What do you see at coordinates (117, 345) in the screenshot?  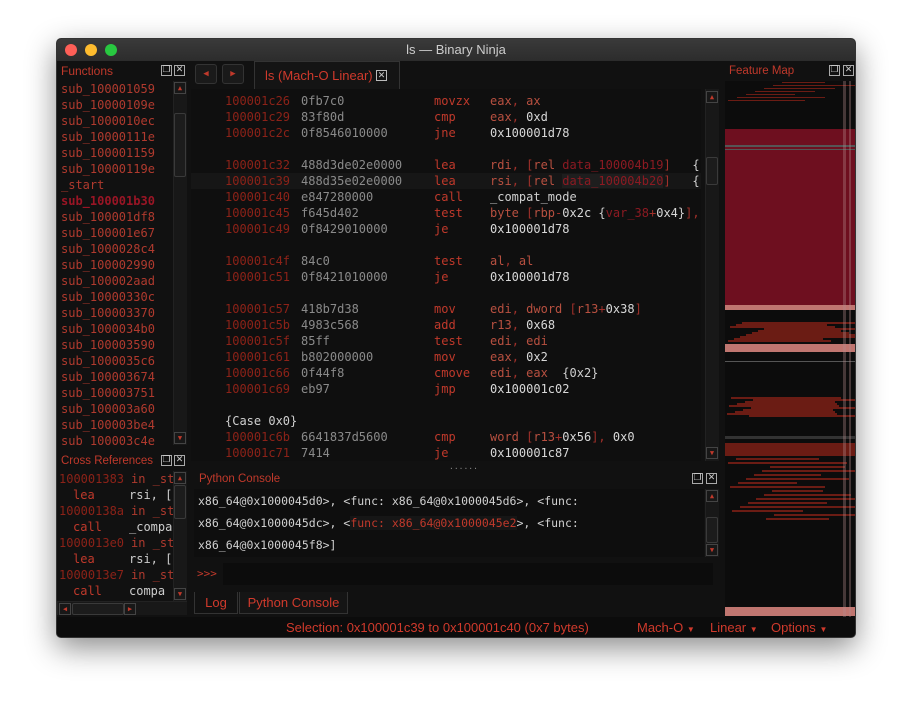 I see `function-item: sub_100003590` at bounding box center [117, 345].